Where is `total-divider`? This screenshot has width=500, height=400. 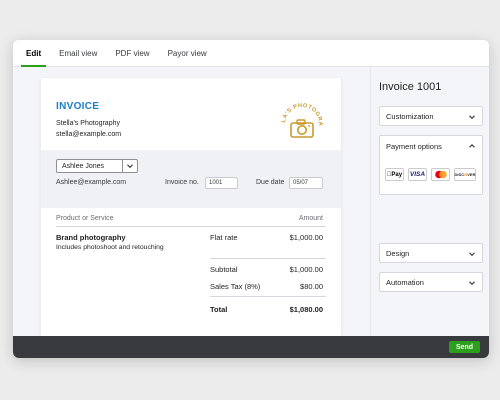 total-divider is located at coordinates (268, 296).